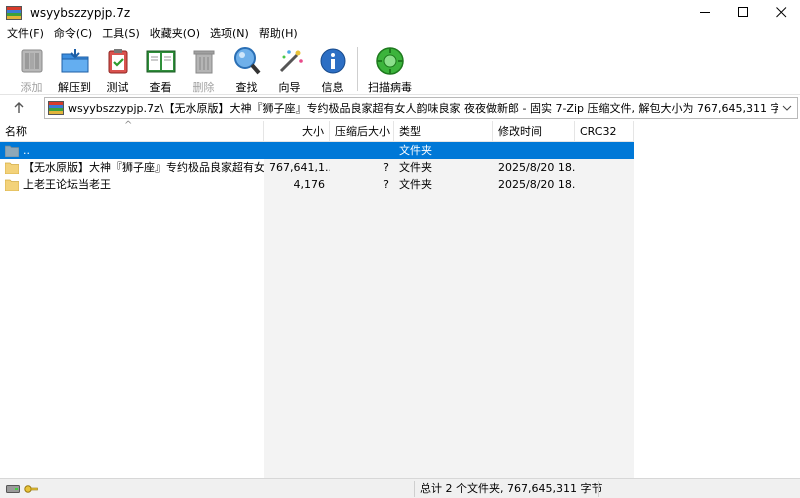 The image size is (800, 498). I want to click on column-type-label: 类型, so click(410, 131).